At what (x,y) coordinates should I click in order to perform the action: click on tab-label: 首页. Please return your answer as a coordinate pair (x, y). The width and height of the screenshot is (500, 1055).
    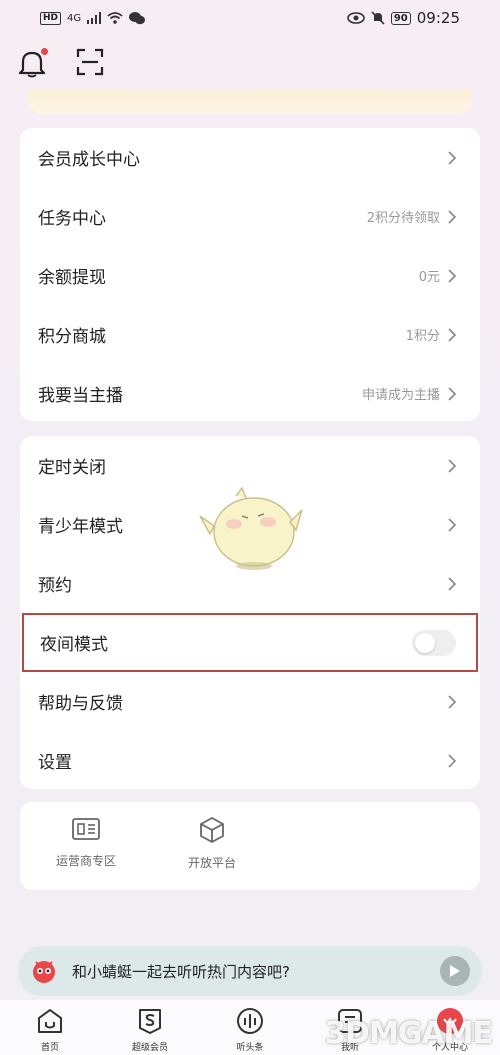
    Looking at the image, I should click on (49, 1048).